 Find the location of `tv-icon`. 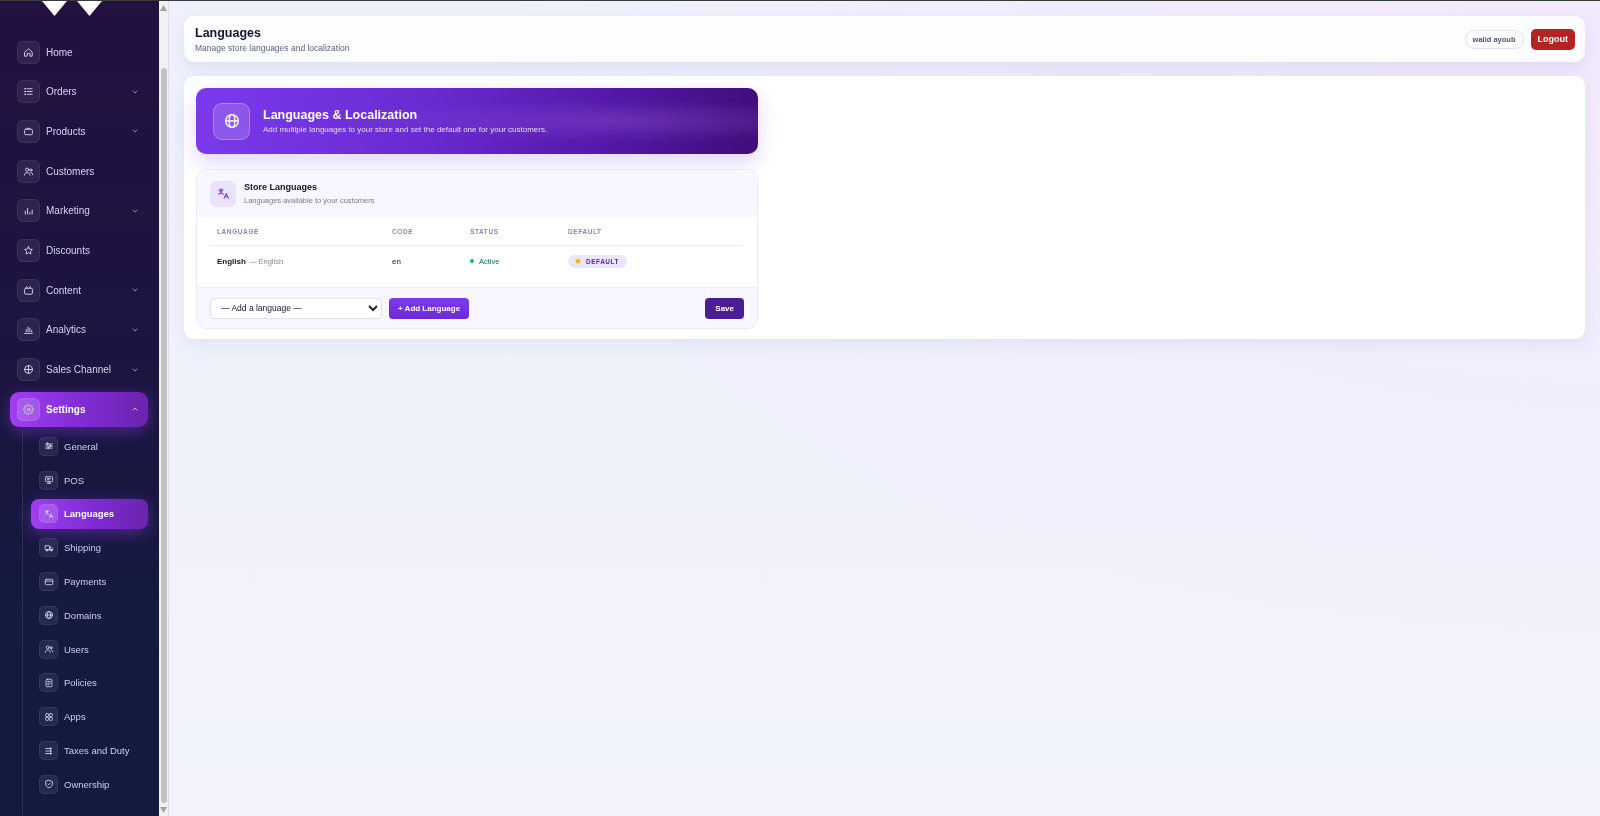

tv-icon is located at coordinates (28, 290).